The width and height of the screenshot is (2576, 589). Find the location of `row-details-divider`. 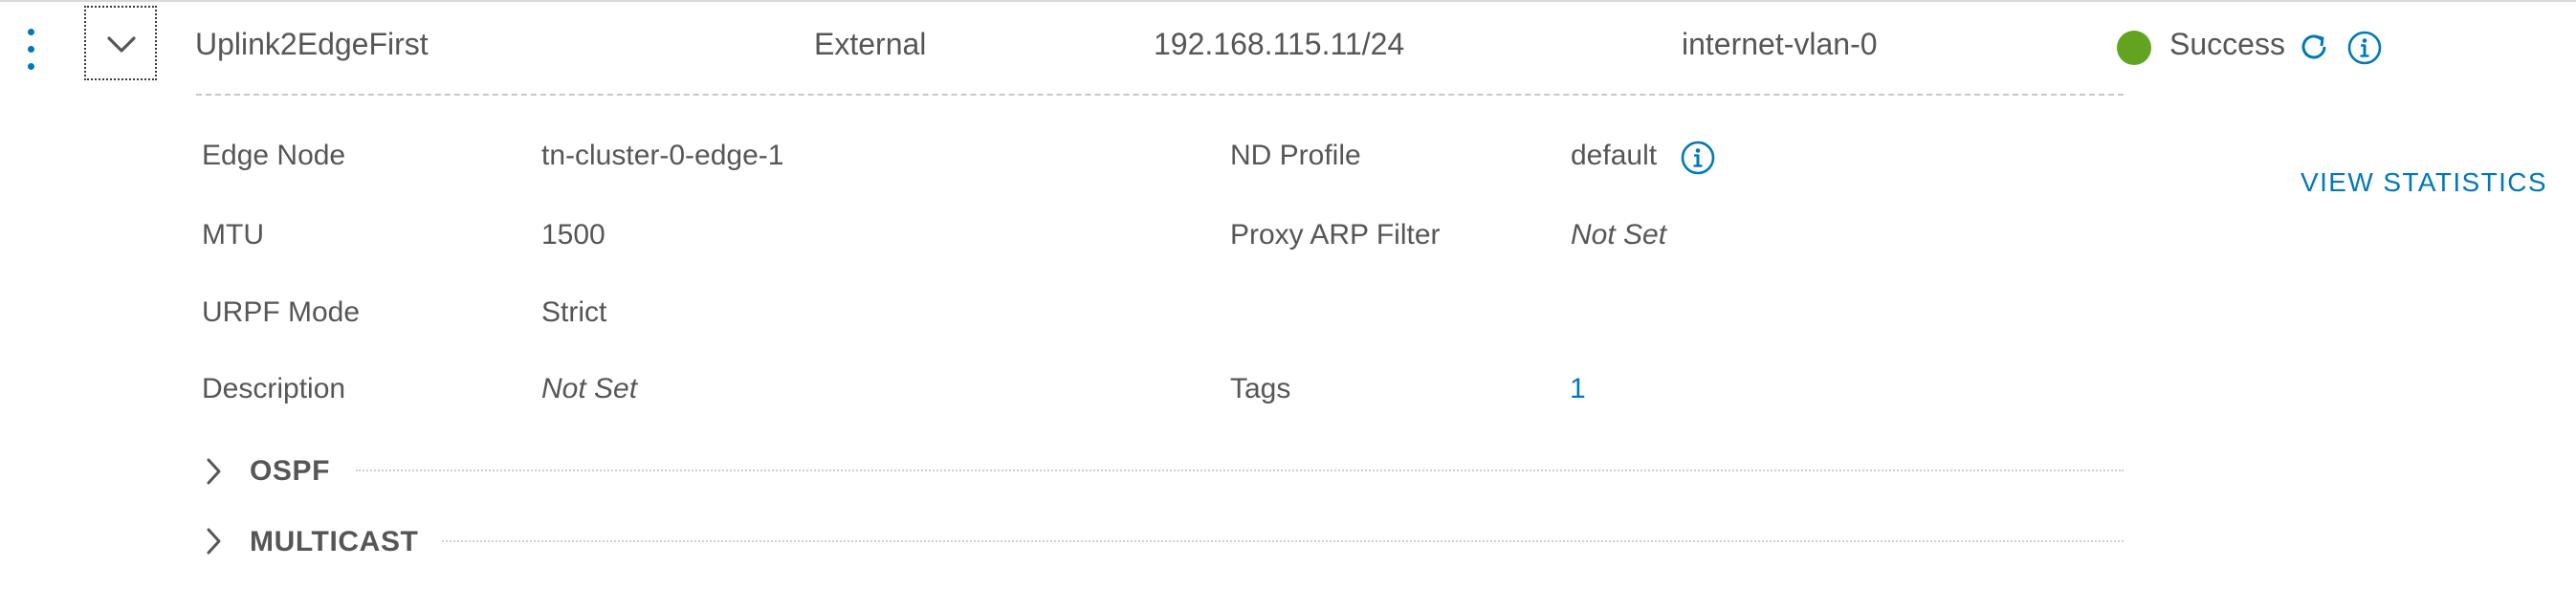

row-details-divider is located at coordinates (1160, 95).